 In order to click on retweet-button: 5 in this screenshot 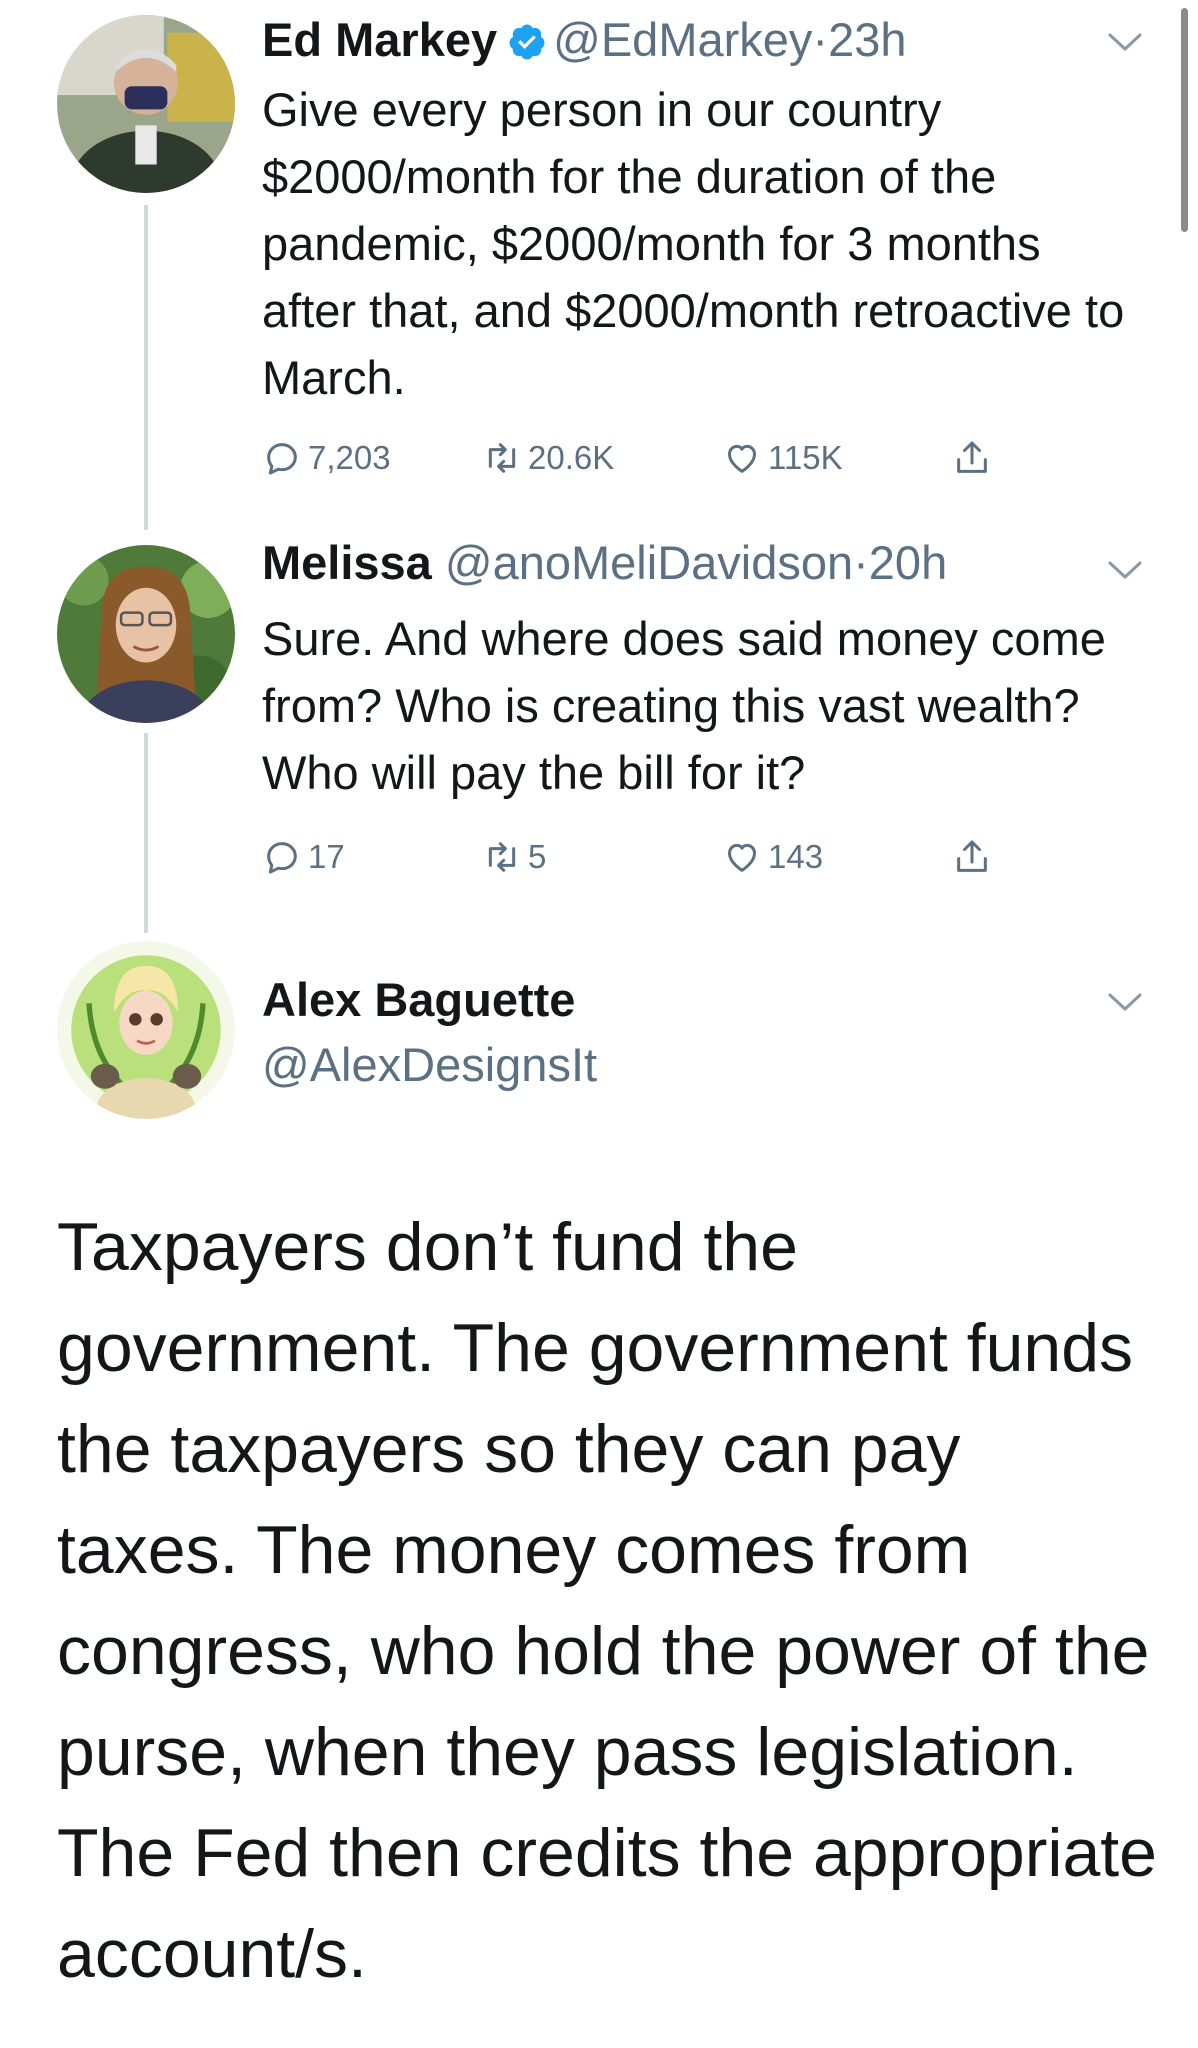, I will do `click(514, 857)`.